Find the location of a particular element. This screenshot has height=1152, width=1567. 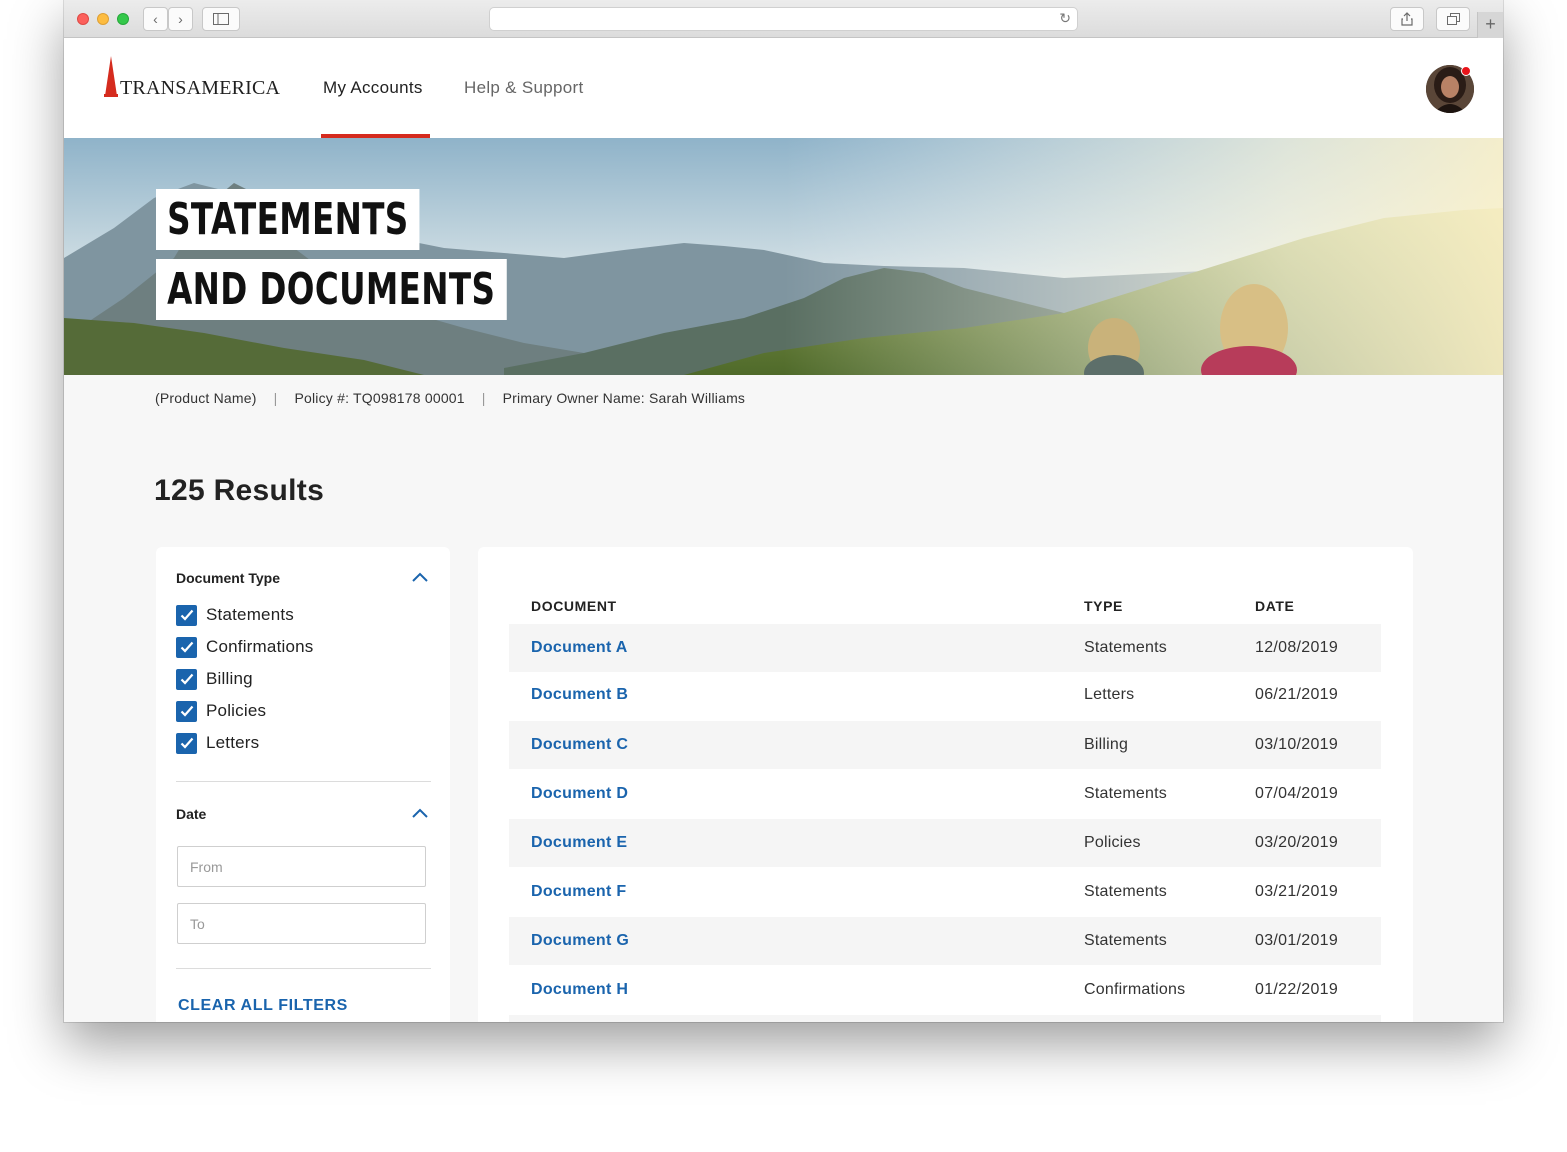

product-name: (Product Name) is located at coordinates (206, 398).